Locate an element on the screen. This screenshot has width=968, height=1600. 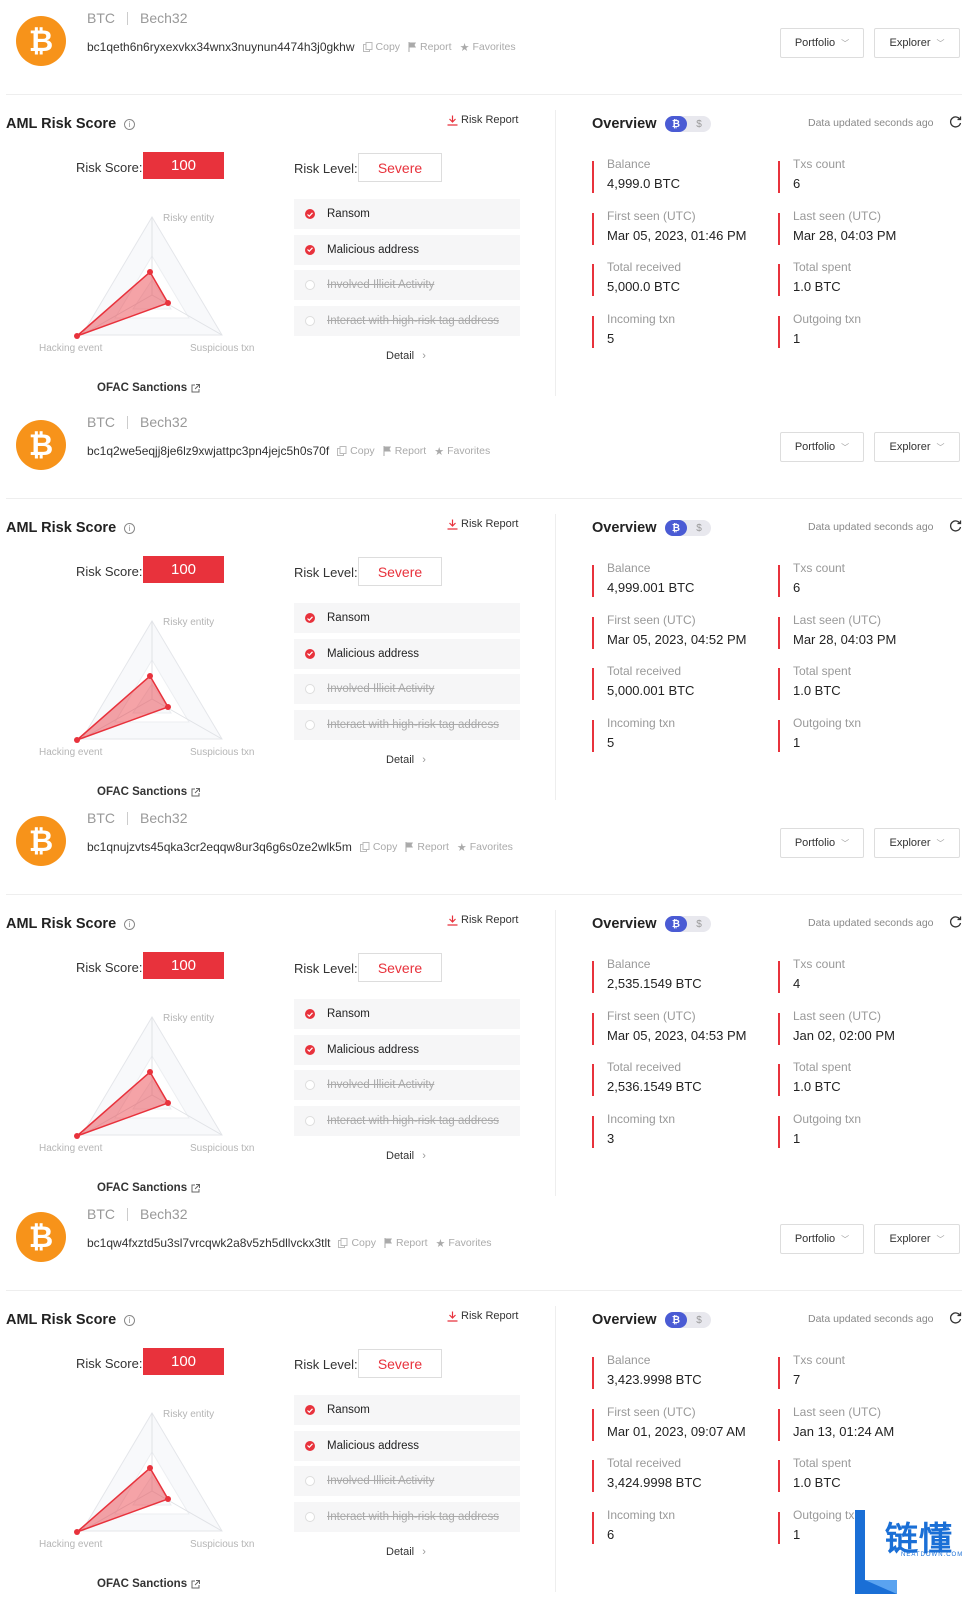
stat-total-received-label: Total received is located at coordinates (644, 267).